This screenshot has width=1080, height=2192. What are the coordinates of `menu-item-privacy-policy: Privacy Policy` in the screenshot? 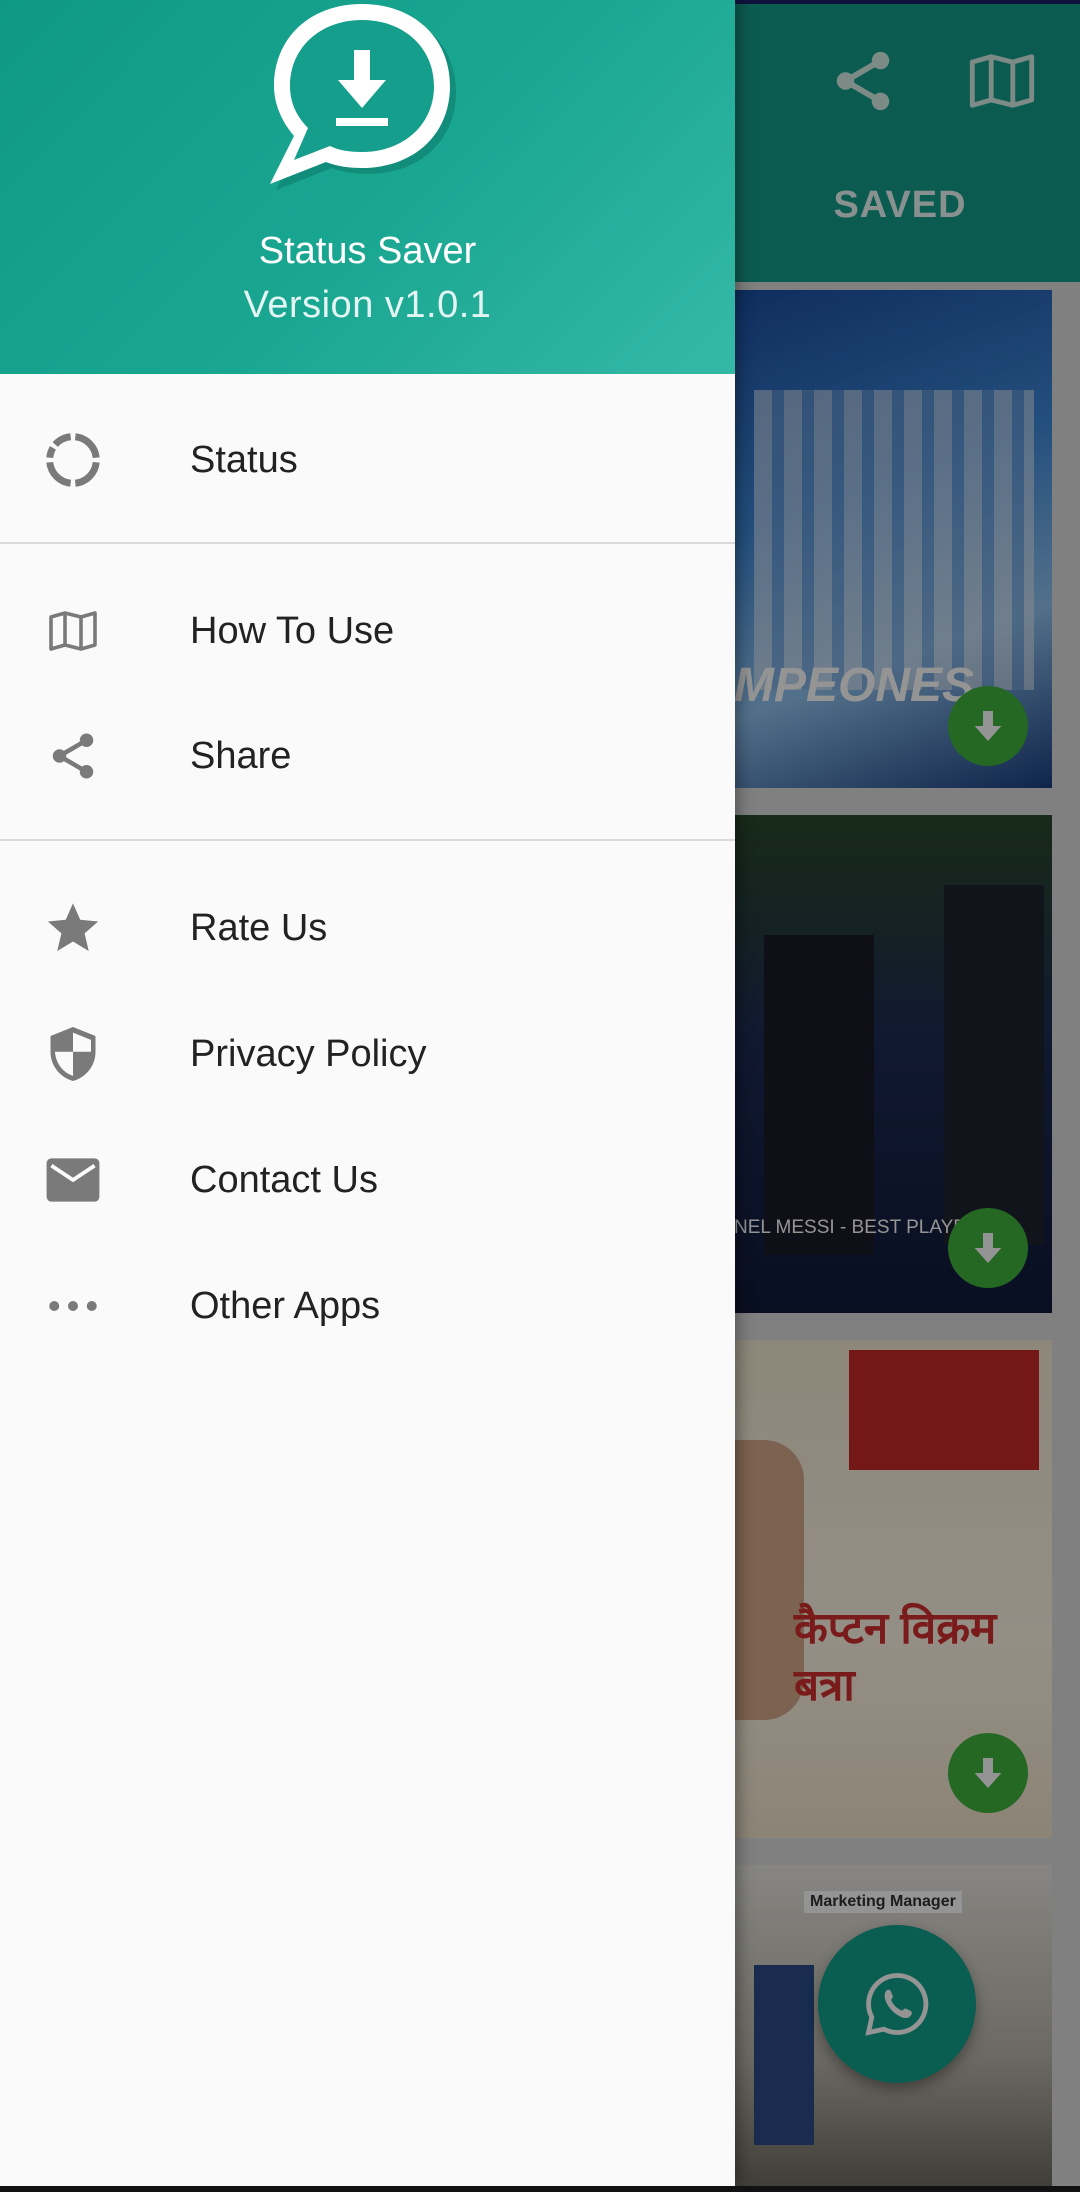 It's located at (367, 1054).